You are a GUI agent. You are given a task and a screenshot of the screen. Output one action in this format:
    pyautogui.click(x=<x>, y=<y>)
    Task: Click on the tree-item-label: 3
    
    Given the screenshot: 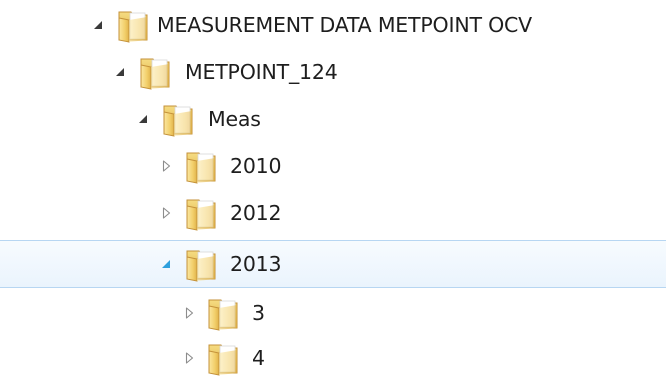 What is the action you would take?
    pyautogui.click(x=258, y=313)
    